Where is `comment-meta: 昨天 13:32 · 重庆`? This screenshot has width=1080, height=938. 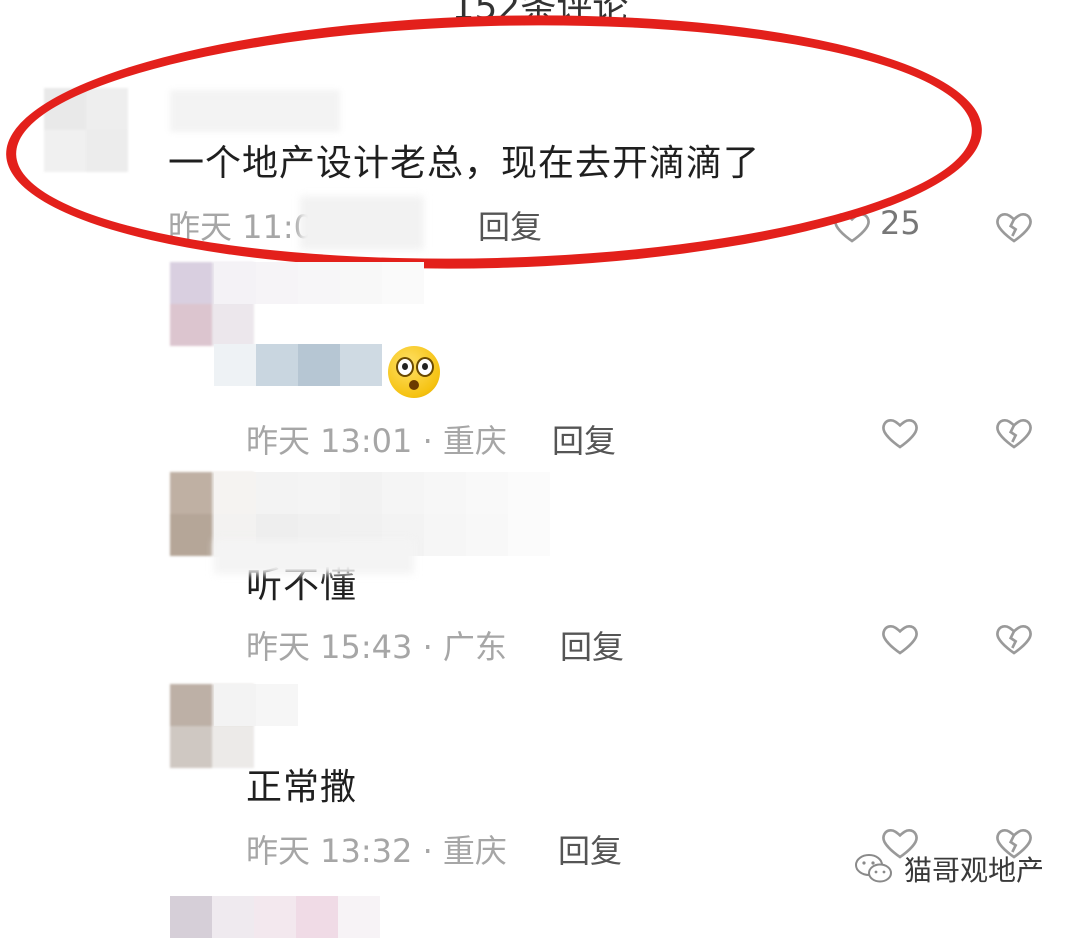
comment-meta: 昨天 13:32 · 重庆 is located at coordinates (376, 851).